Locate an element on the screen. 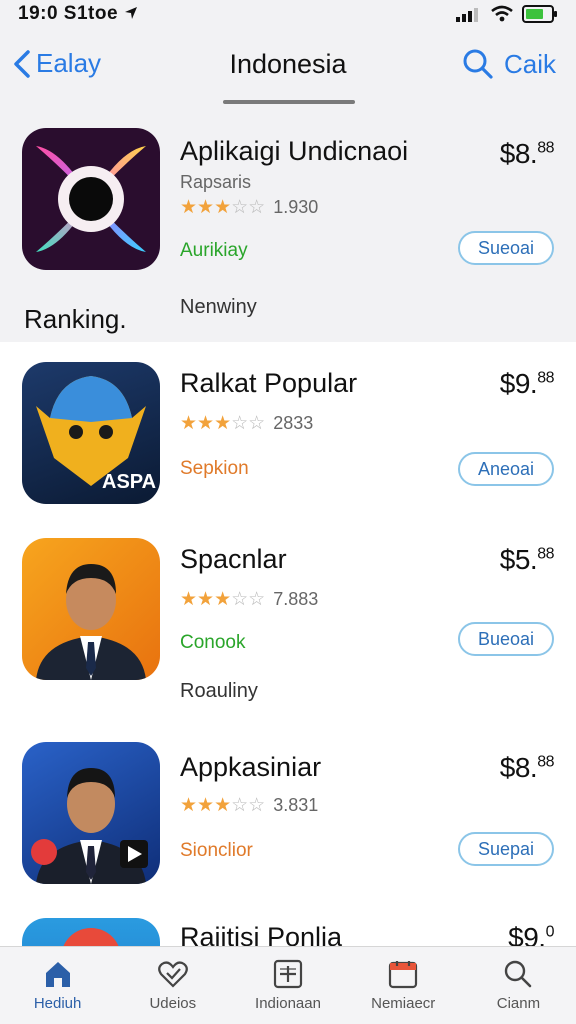 This screenshot has height=1024, width=576. rating-count: 2833 is located at coordinates (293, 423).